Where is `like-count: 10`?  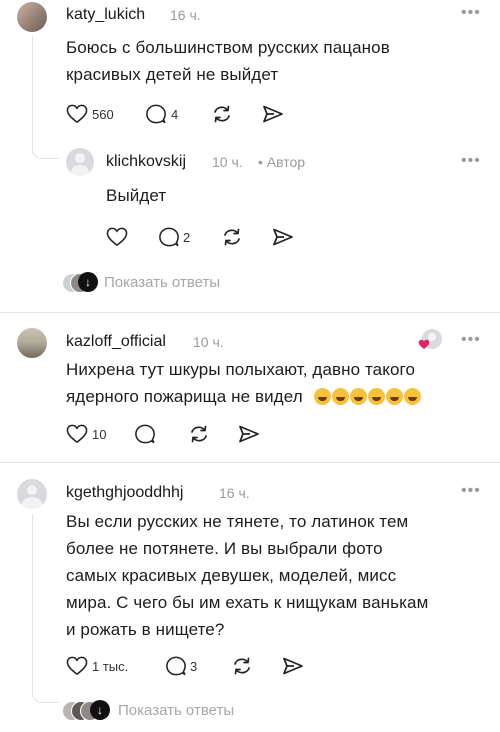 like-count: 10 is located at coordinates (99, 434).